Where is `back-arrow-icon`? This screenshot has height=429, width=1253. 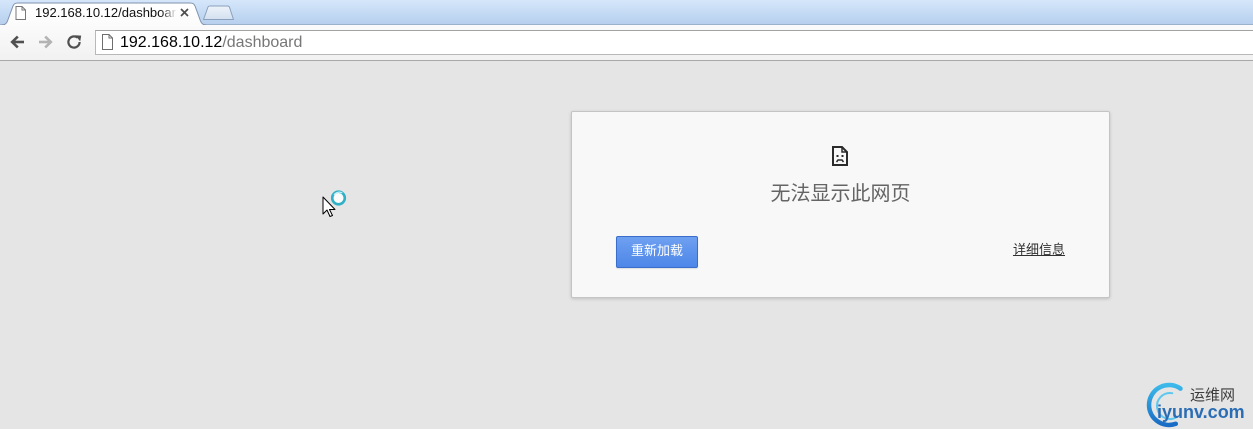
back-arrow-icon is located at coordinates (17, 42).